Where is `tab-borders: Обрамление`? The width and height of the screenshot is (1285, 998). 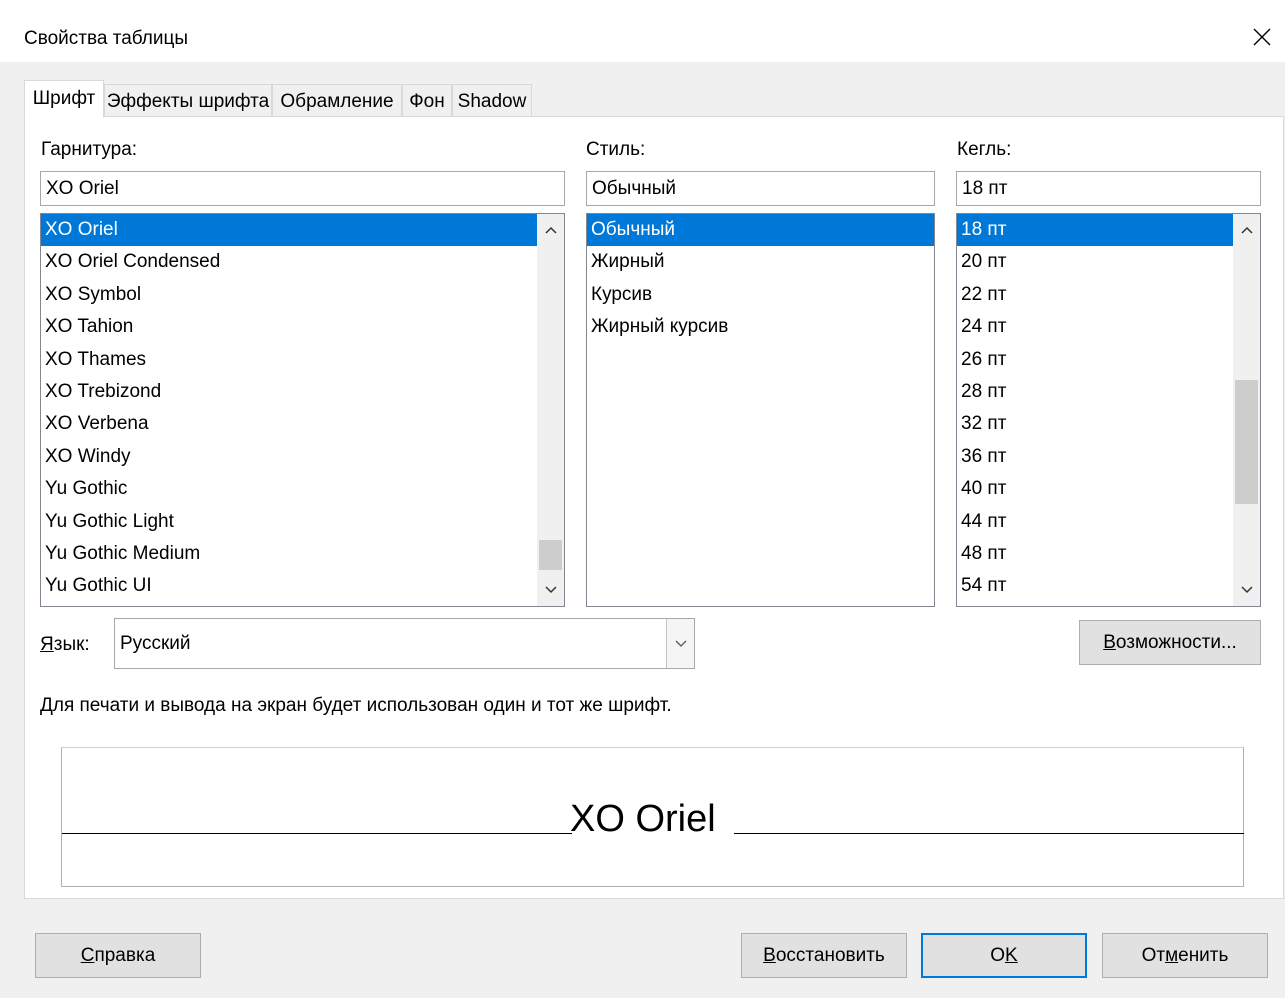 tab-borders: Обрамление is located at coordinates (337, 101).